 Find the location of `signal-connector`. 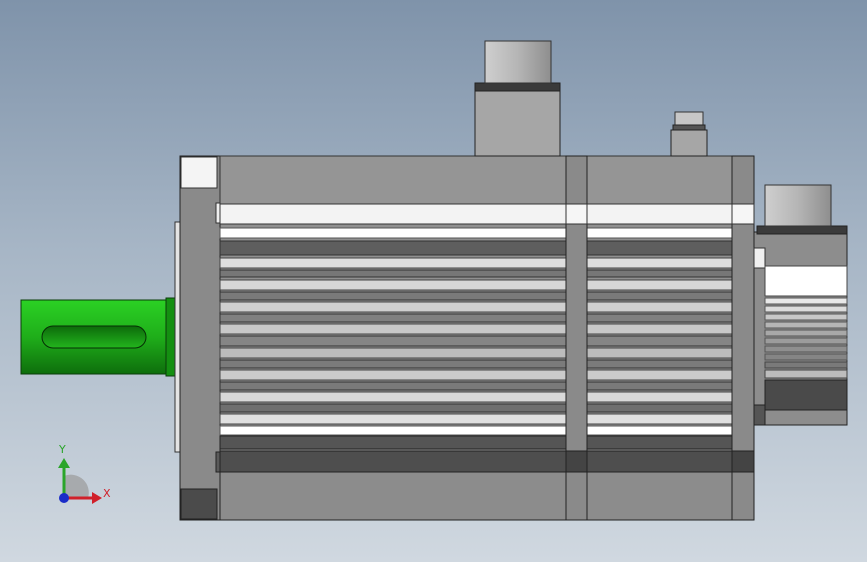

signal-connector is located at coordinates (689, 134).